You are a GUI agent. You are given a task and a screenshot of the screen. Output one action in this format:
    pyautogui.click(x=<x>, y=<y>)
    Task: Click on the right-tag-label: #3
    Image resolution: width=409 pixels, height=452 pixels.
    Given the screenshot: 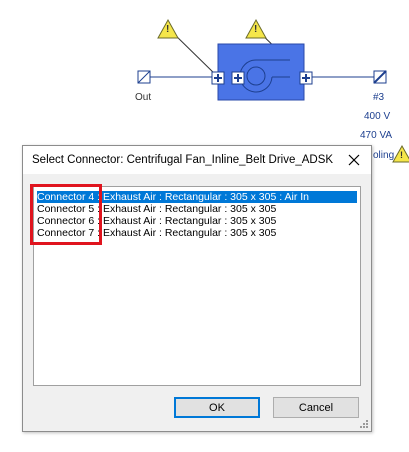 What is the action you would take?
    pyautogui.click(x=379, y=97)
    